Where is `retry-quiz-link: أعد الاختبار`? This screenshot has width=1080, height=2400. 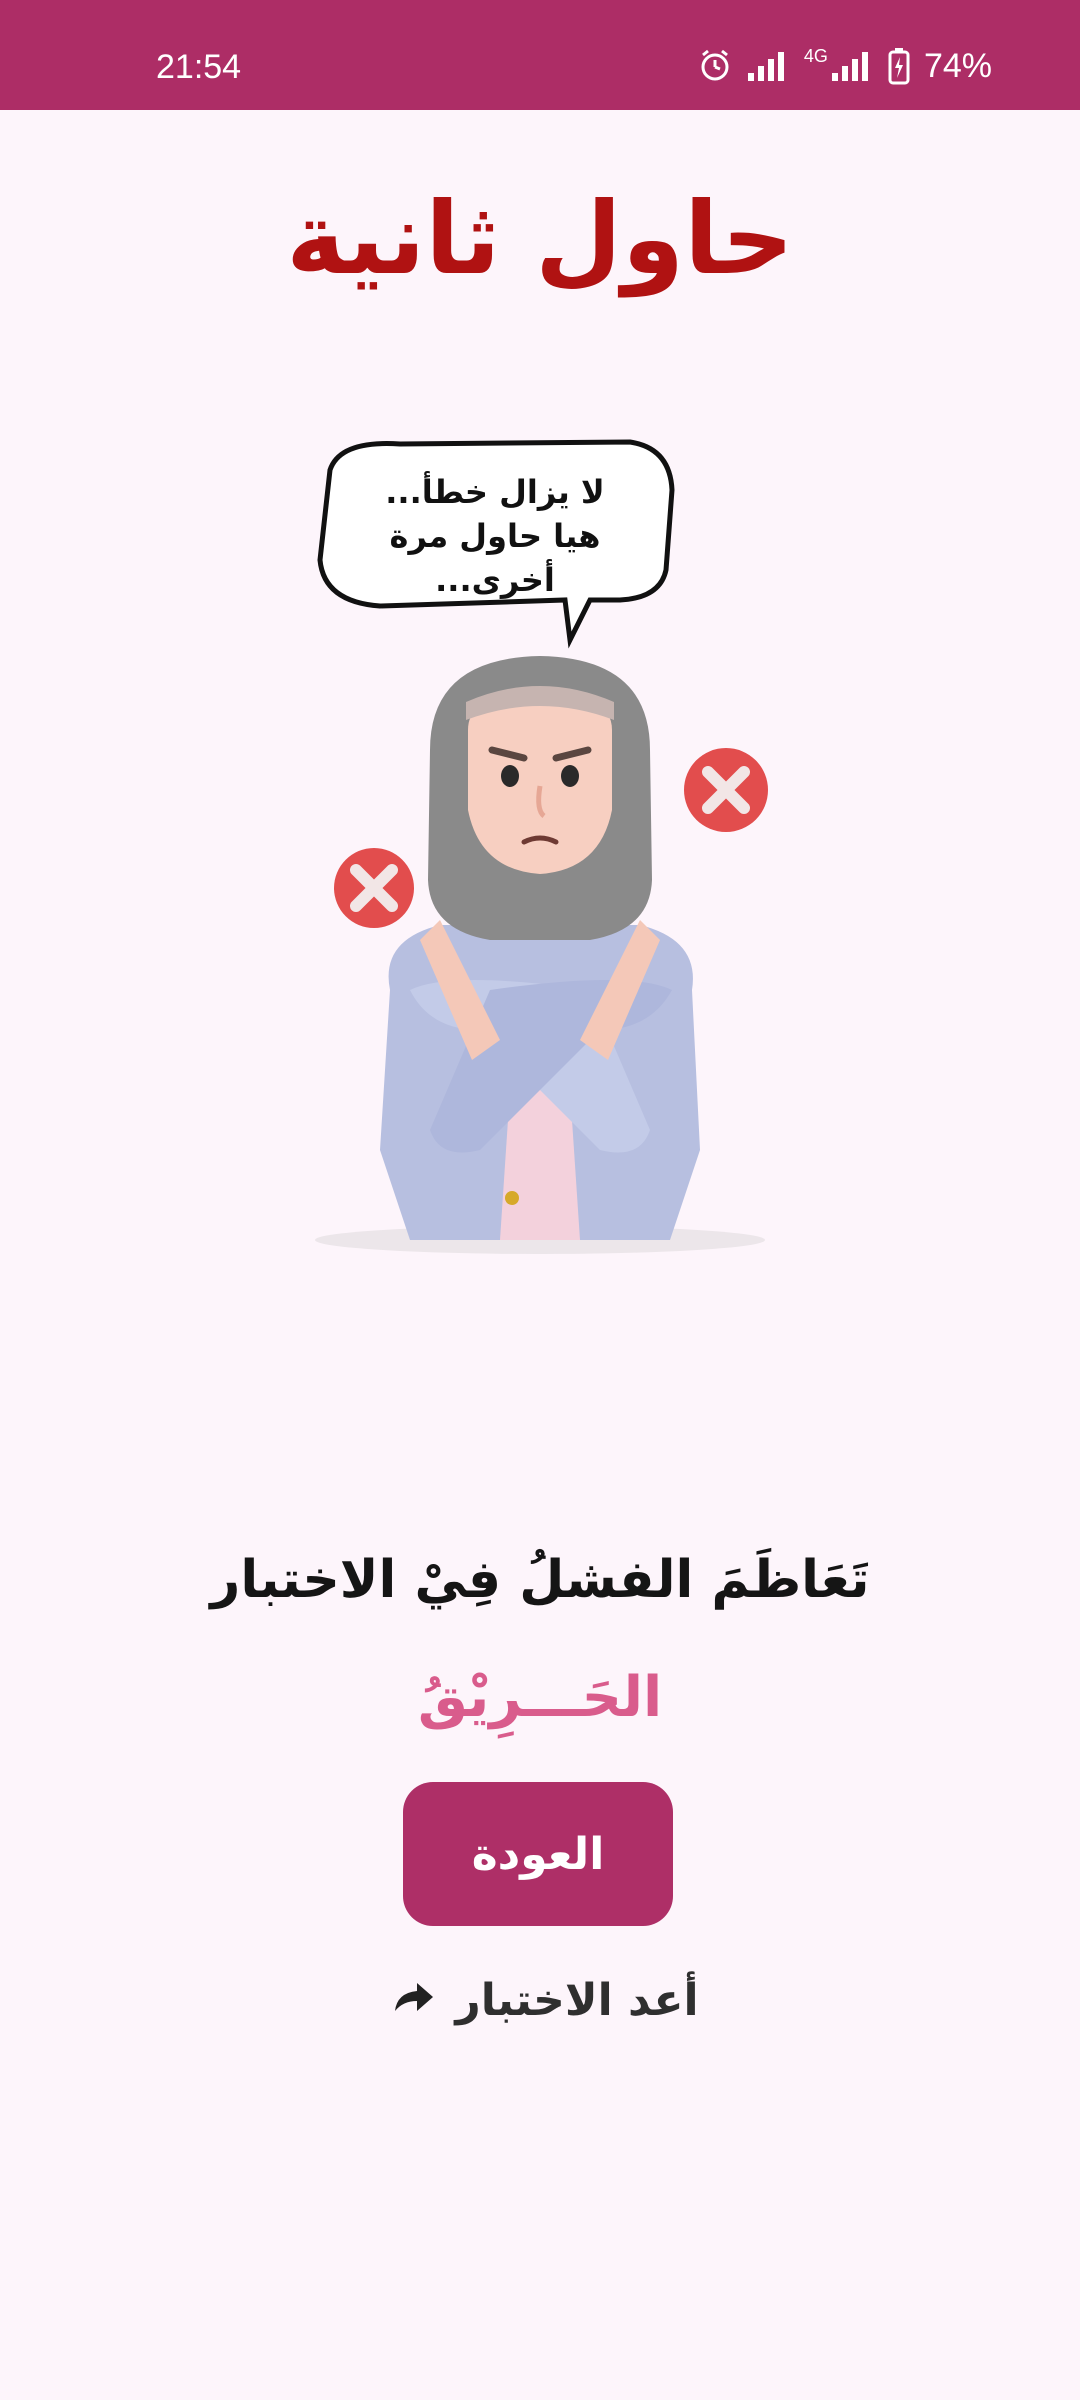 retry-quiz-link: أعد الاختبار is located at coordinates (545, 2000).